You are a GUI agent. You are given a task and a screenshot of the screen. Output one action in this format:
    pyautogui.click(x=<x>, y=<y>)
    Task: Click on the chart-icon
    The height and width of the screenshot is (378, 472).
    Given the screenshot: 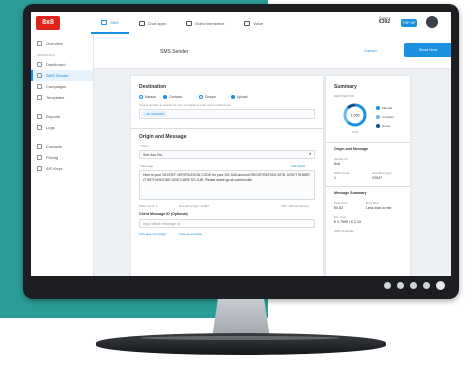 What is the action you would take?
    pyautogui.click(x=39, y=116)
    